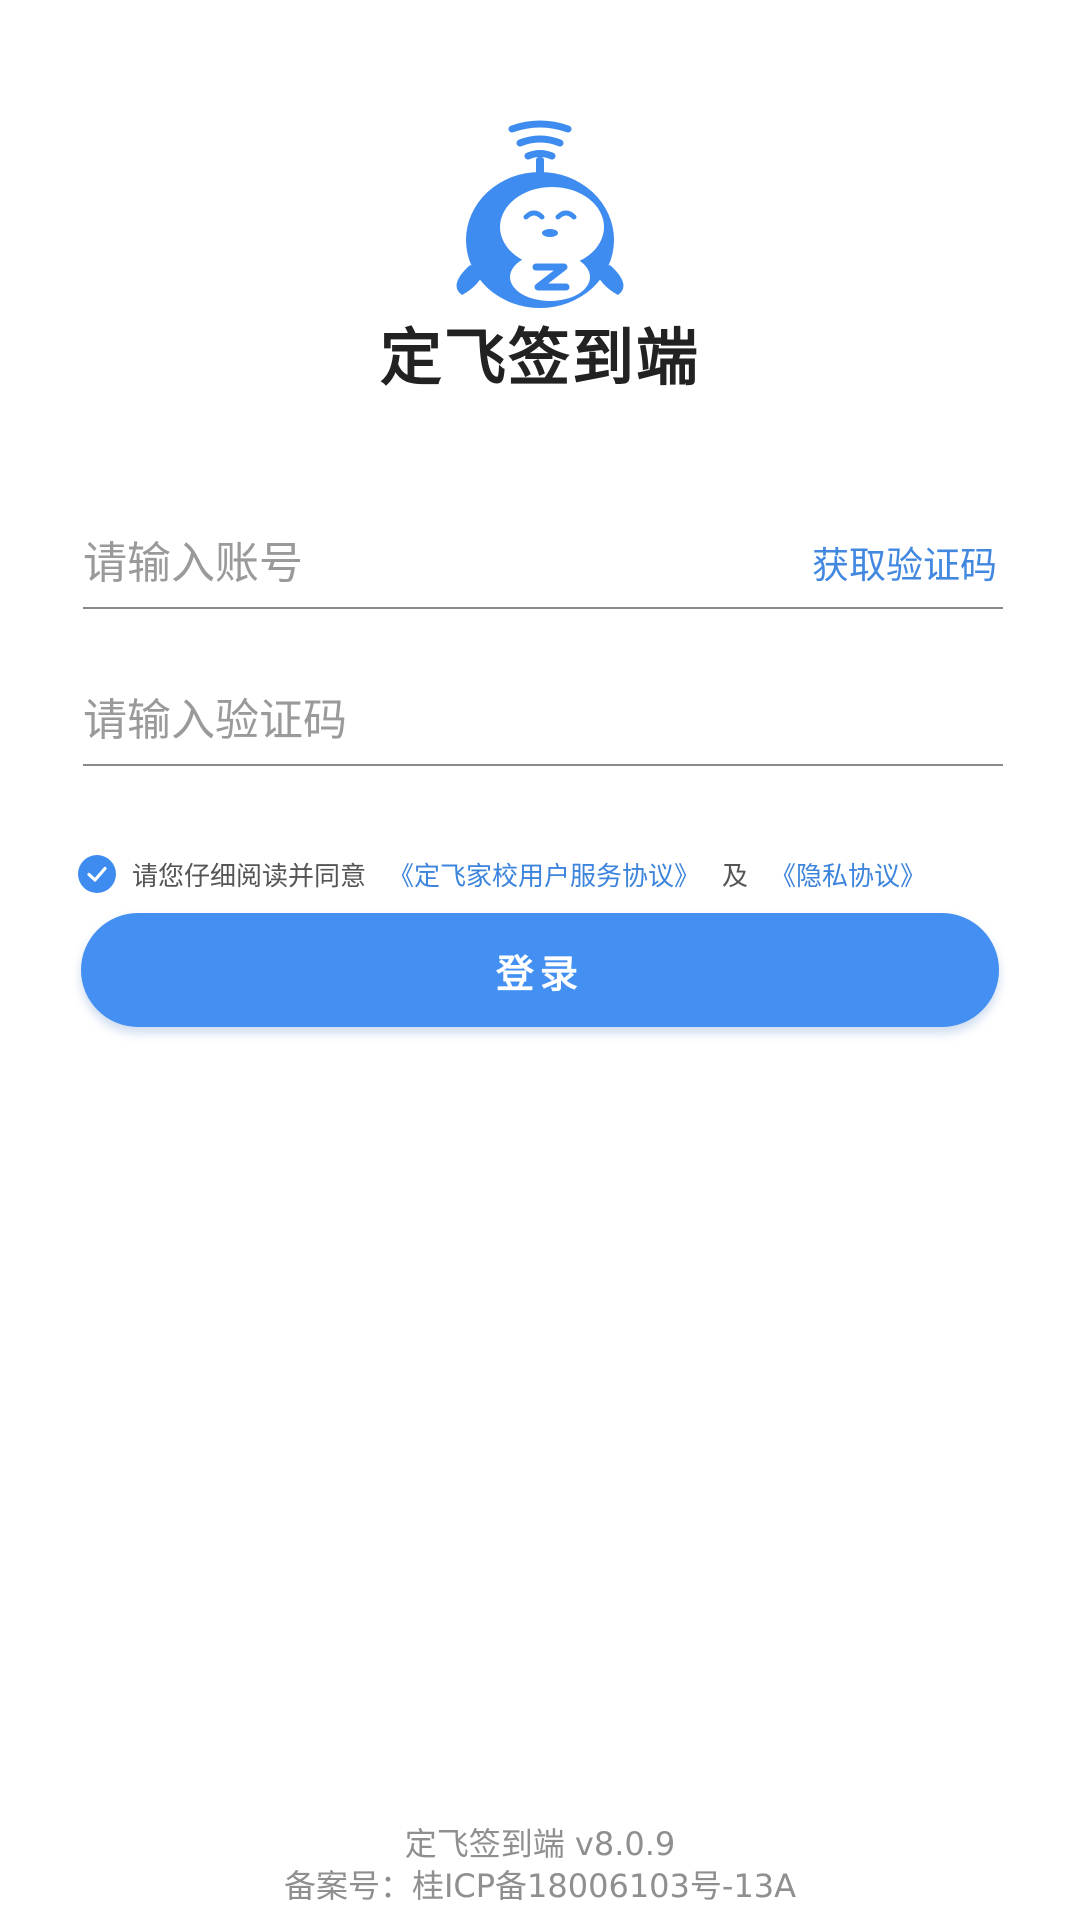 The width and height of the screenshot is (1080, 1920). What do you see at coordinates (539, 357) in the screenshot?
I see `app-title: 定飞签到端` at bounding box center [539, 357].